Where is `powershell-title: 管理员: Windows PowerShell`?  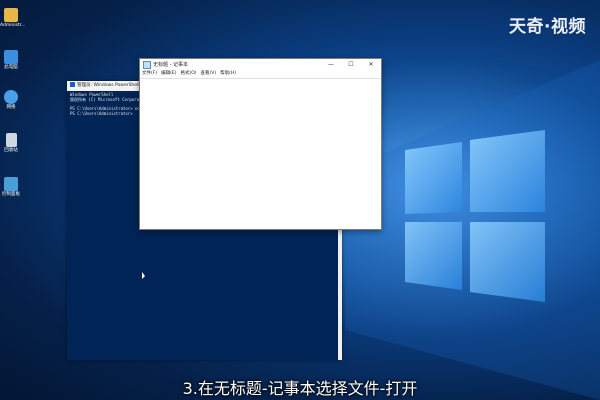
powershell-title: 管理员: Windows PowerShell is located at coordinates (108, 85).